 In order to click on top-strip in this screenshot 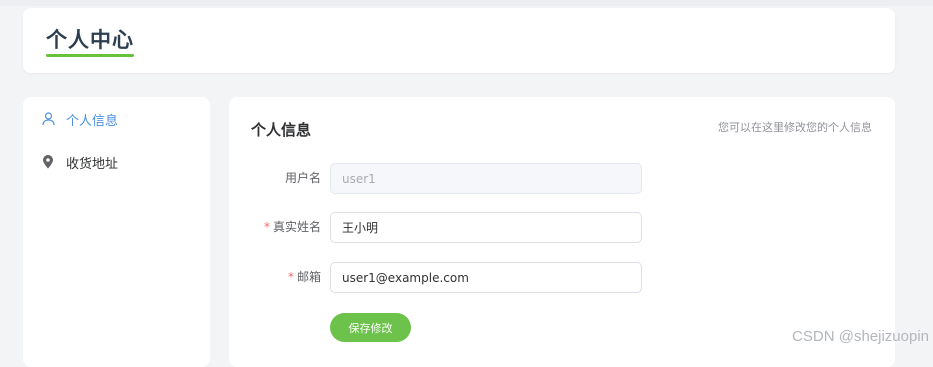, I will do `click(466, 3)`.